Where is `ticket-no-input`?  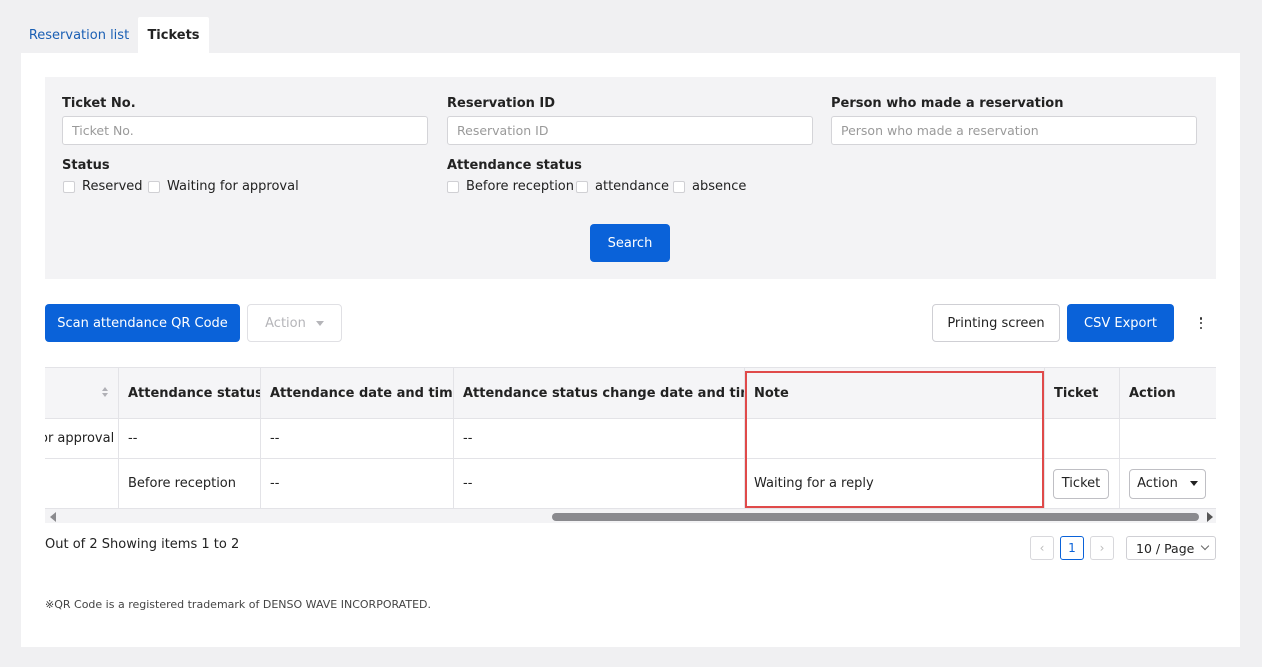
ticket-no-input is located at coordinates (245, 130).